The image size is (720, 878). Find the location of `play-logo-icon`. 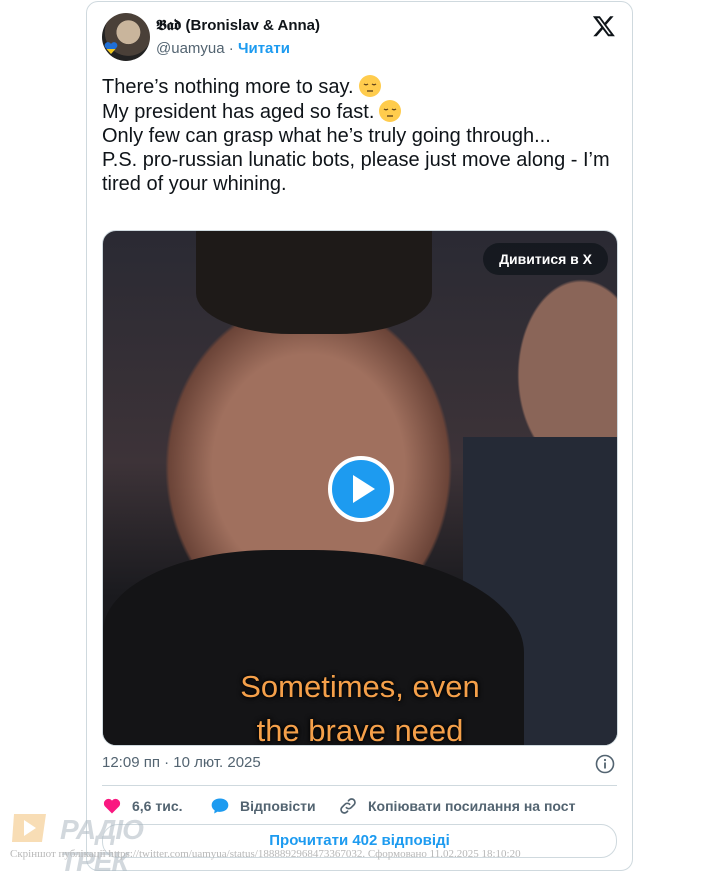

play-logo-icon is located at coordinates (29, 828).